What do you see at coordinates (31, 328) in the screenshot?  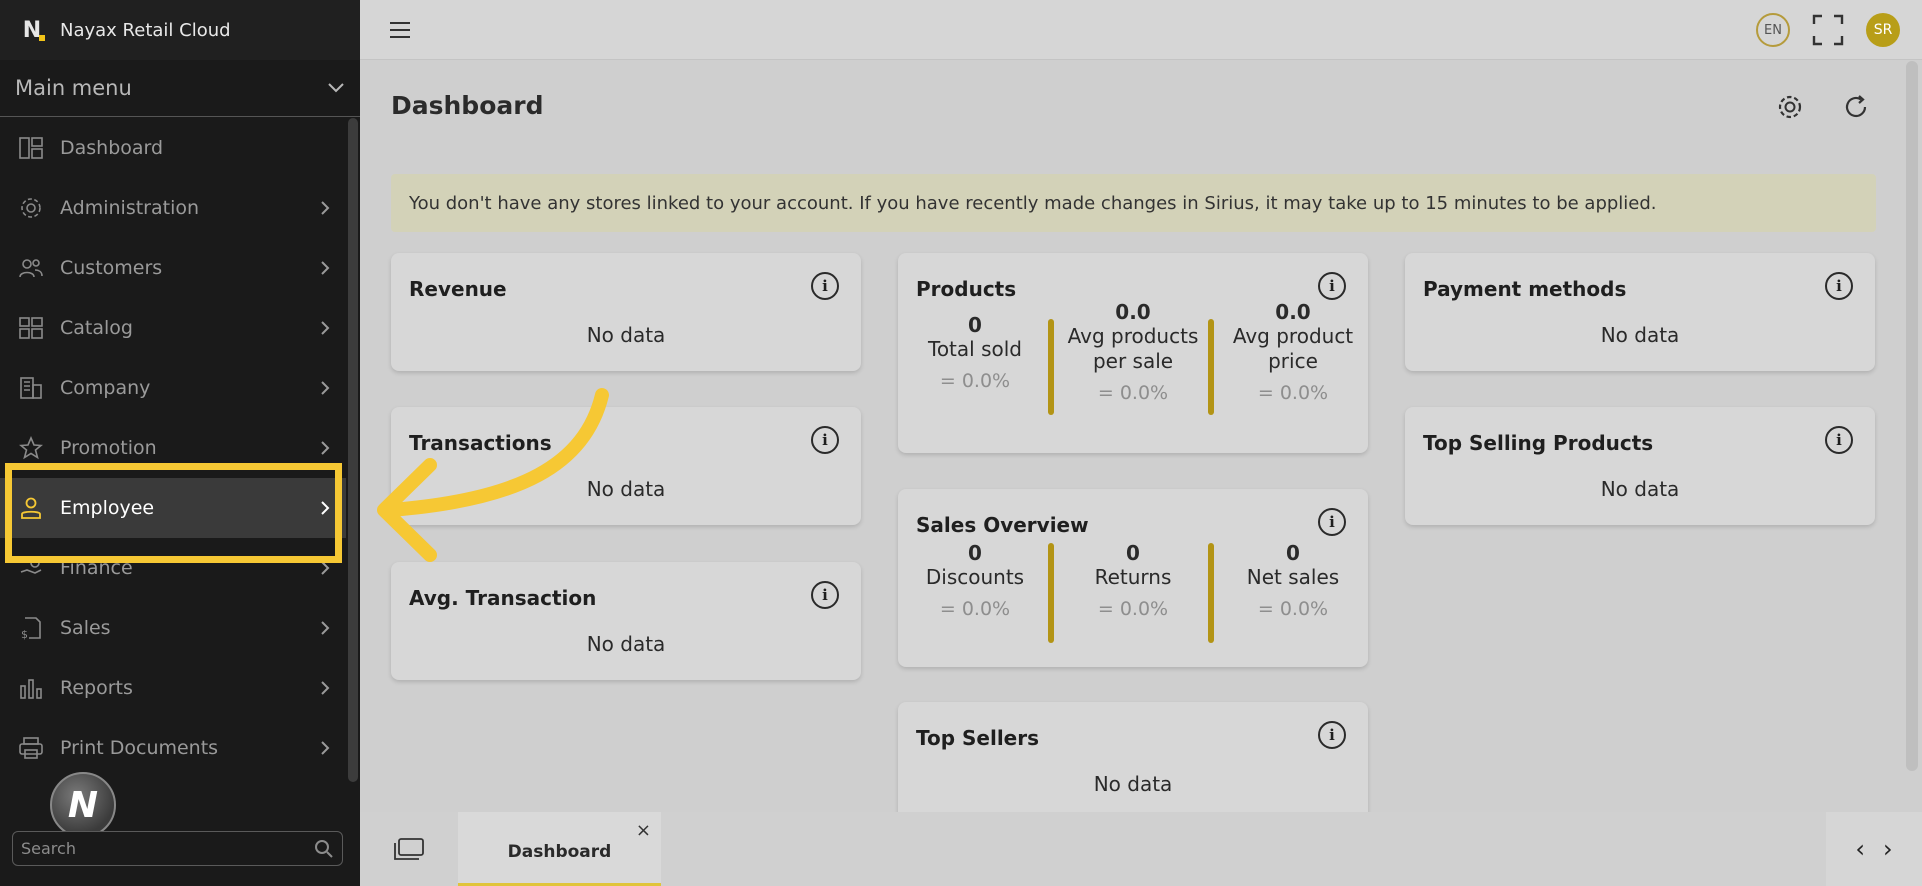 I see `grid-icon` at bounding box center [31, 328].